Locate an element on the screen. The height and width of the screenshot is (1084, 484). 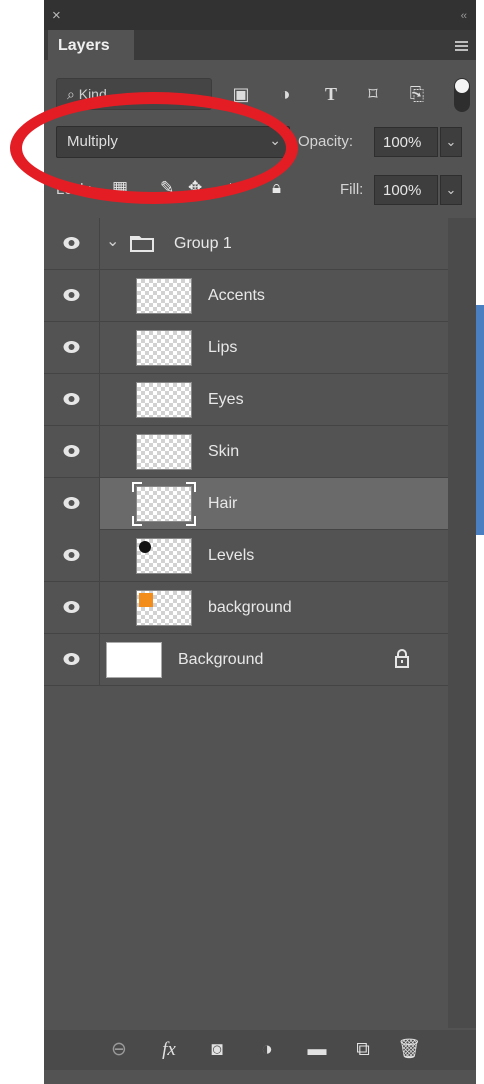
filter-toggle is located at coordinates (462, 95).